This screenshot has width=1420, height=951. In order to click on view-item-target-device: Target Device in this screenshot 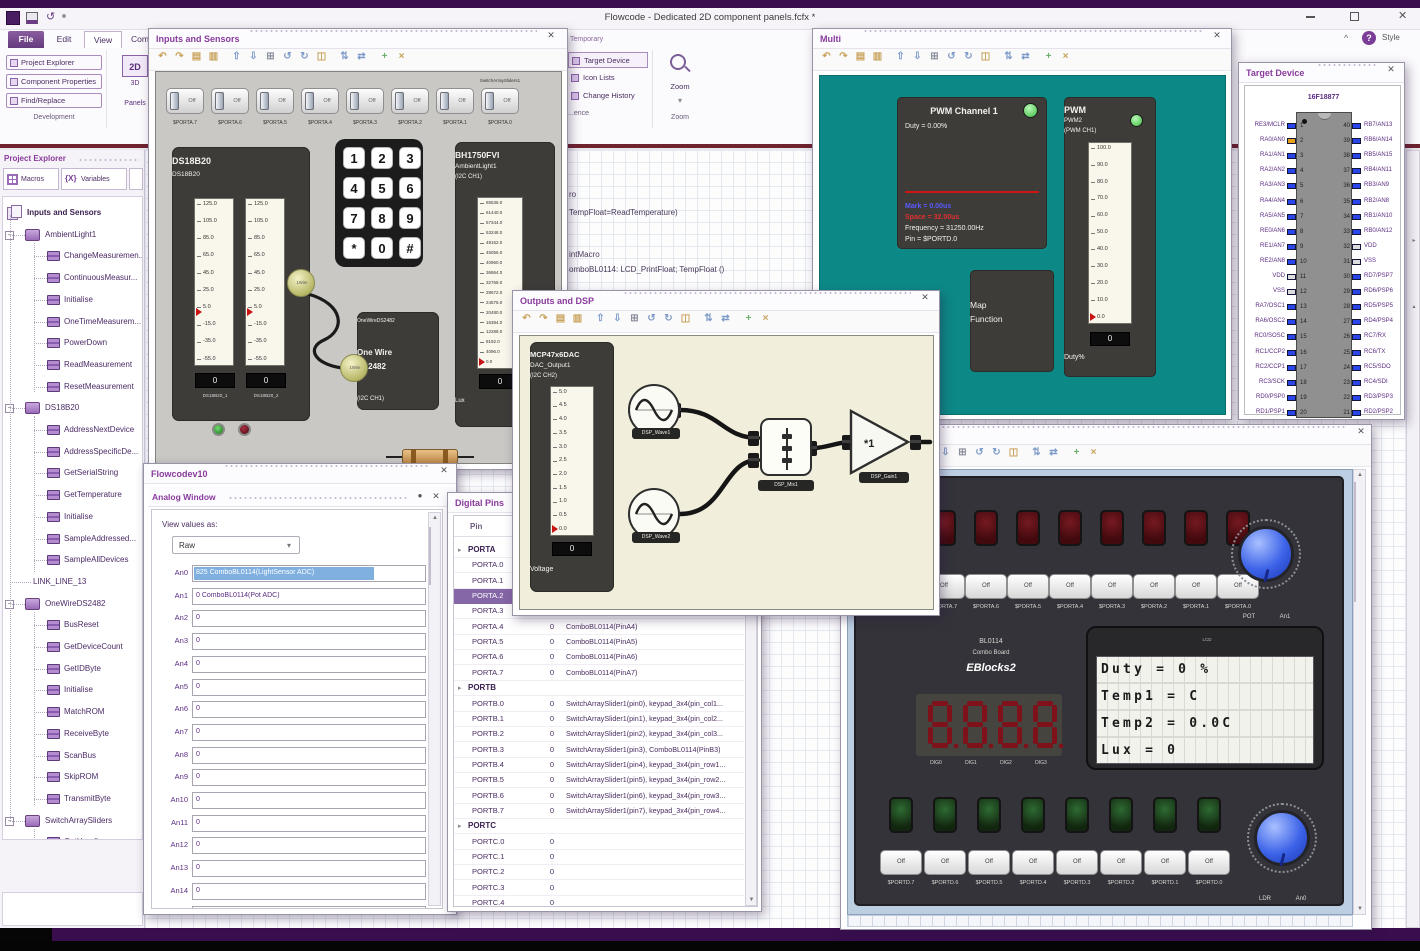, I will do `click(608, 60)`.